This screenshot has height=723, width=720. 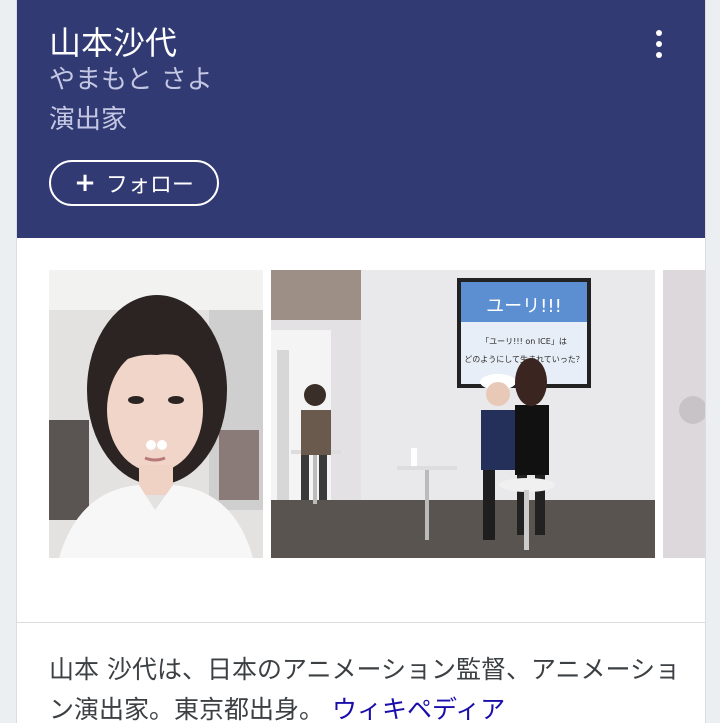 What do you see at coordinates (131, 80) in the screenshot?
I see `entity-reading: やまもと さよ` at bounding box center [131, 80].